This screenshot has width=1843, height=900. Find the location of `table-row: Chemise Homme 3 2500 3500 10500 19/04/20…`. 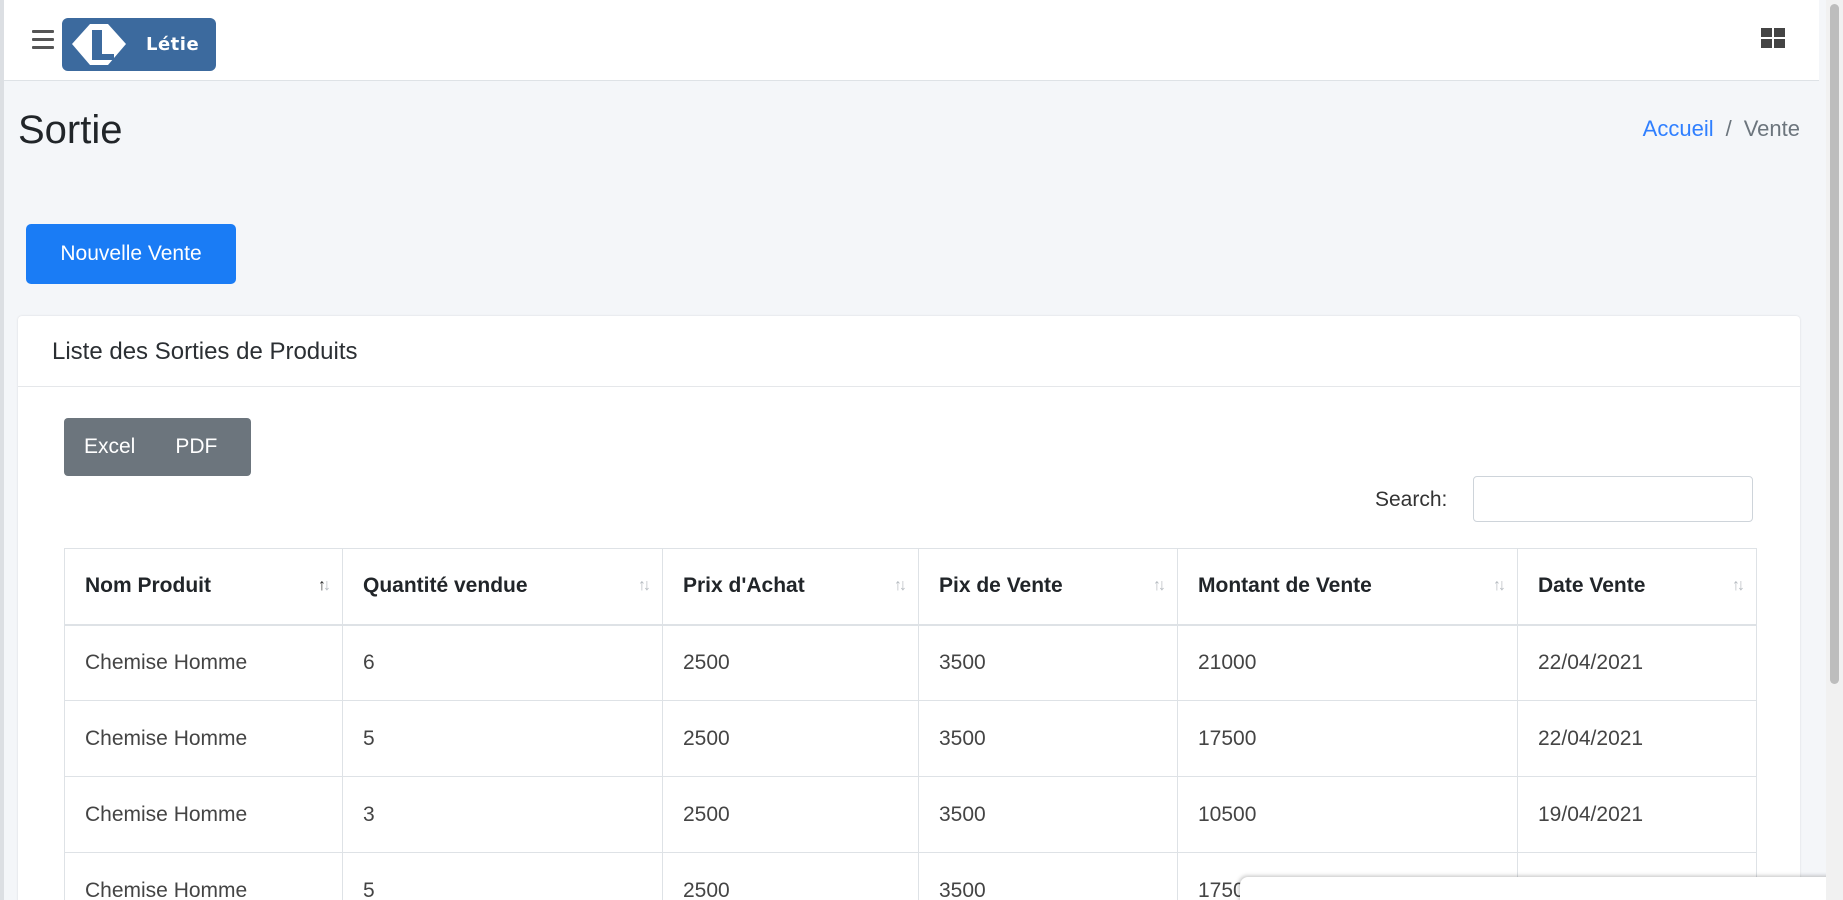

table-row: Chemise Homme 3 2500 3500 10500 19/04/20… is located at coordinates (910, 814).